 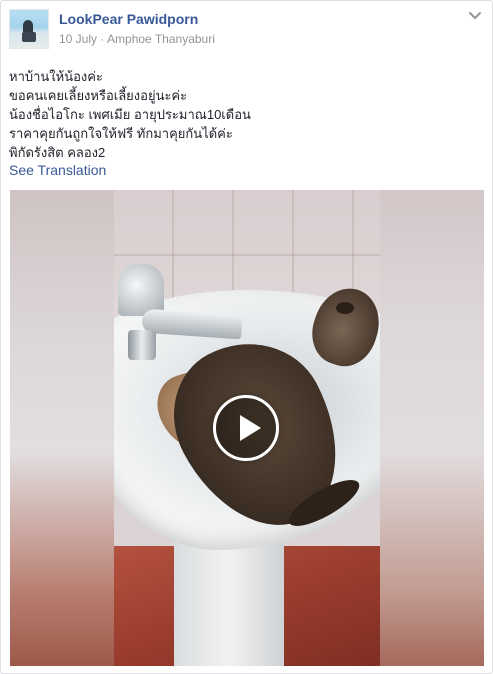 I want to click on message-line: น้องชื่อไอโกะ เพศเมีย อายุประมาณ10เดือน, so click(x=130, y=114).